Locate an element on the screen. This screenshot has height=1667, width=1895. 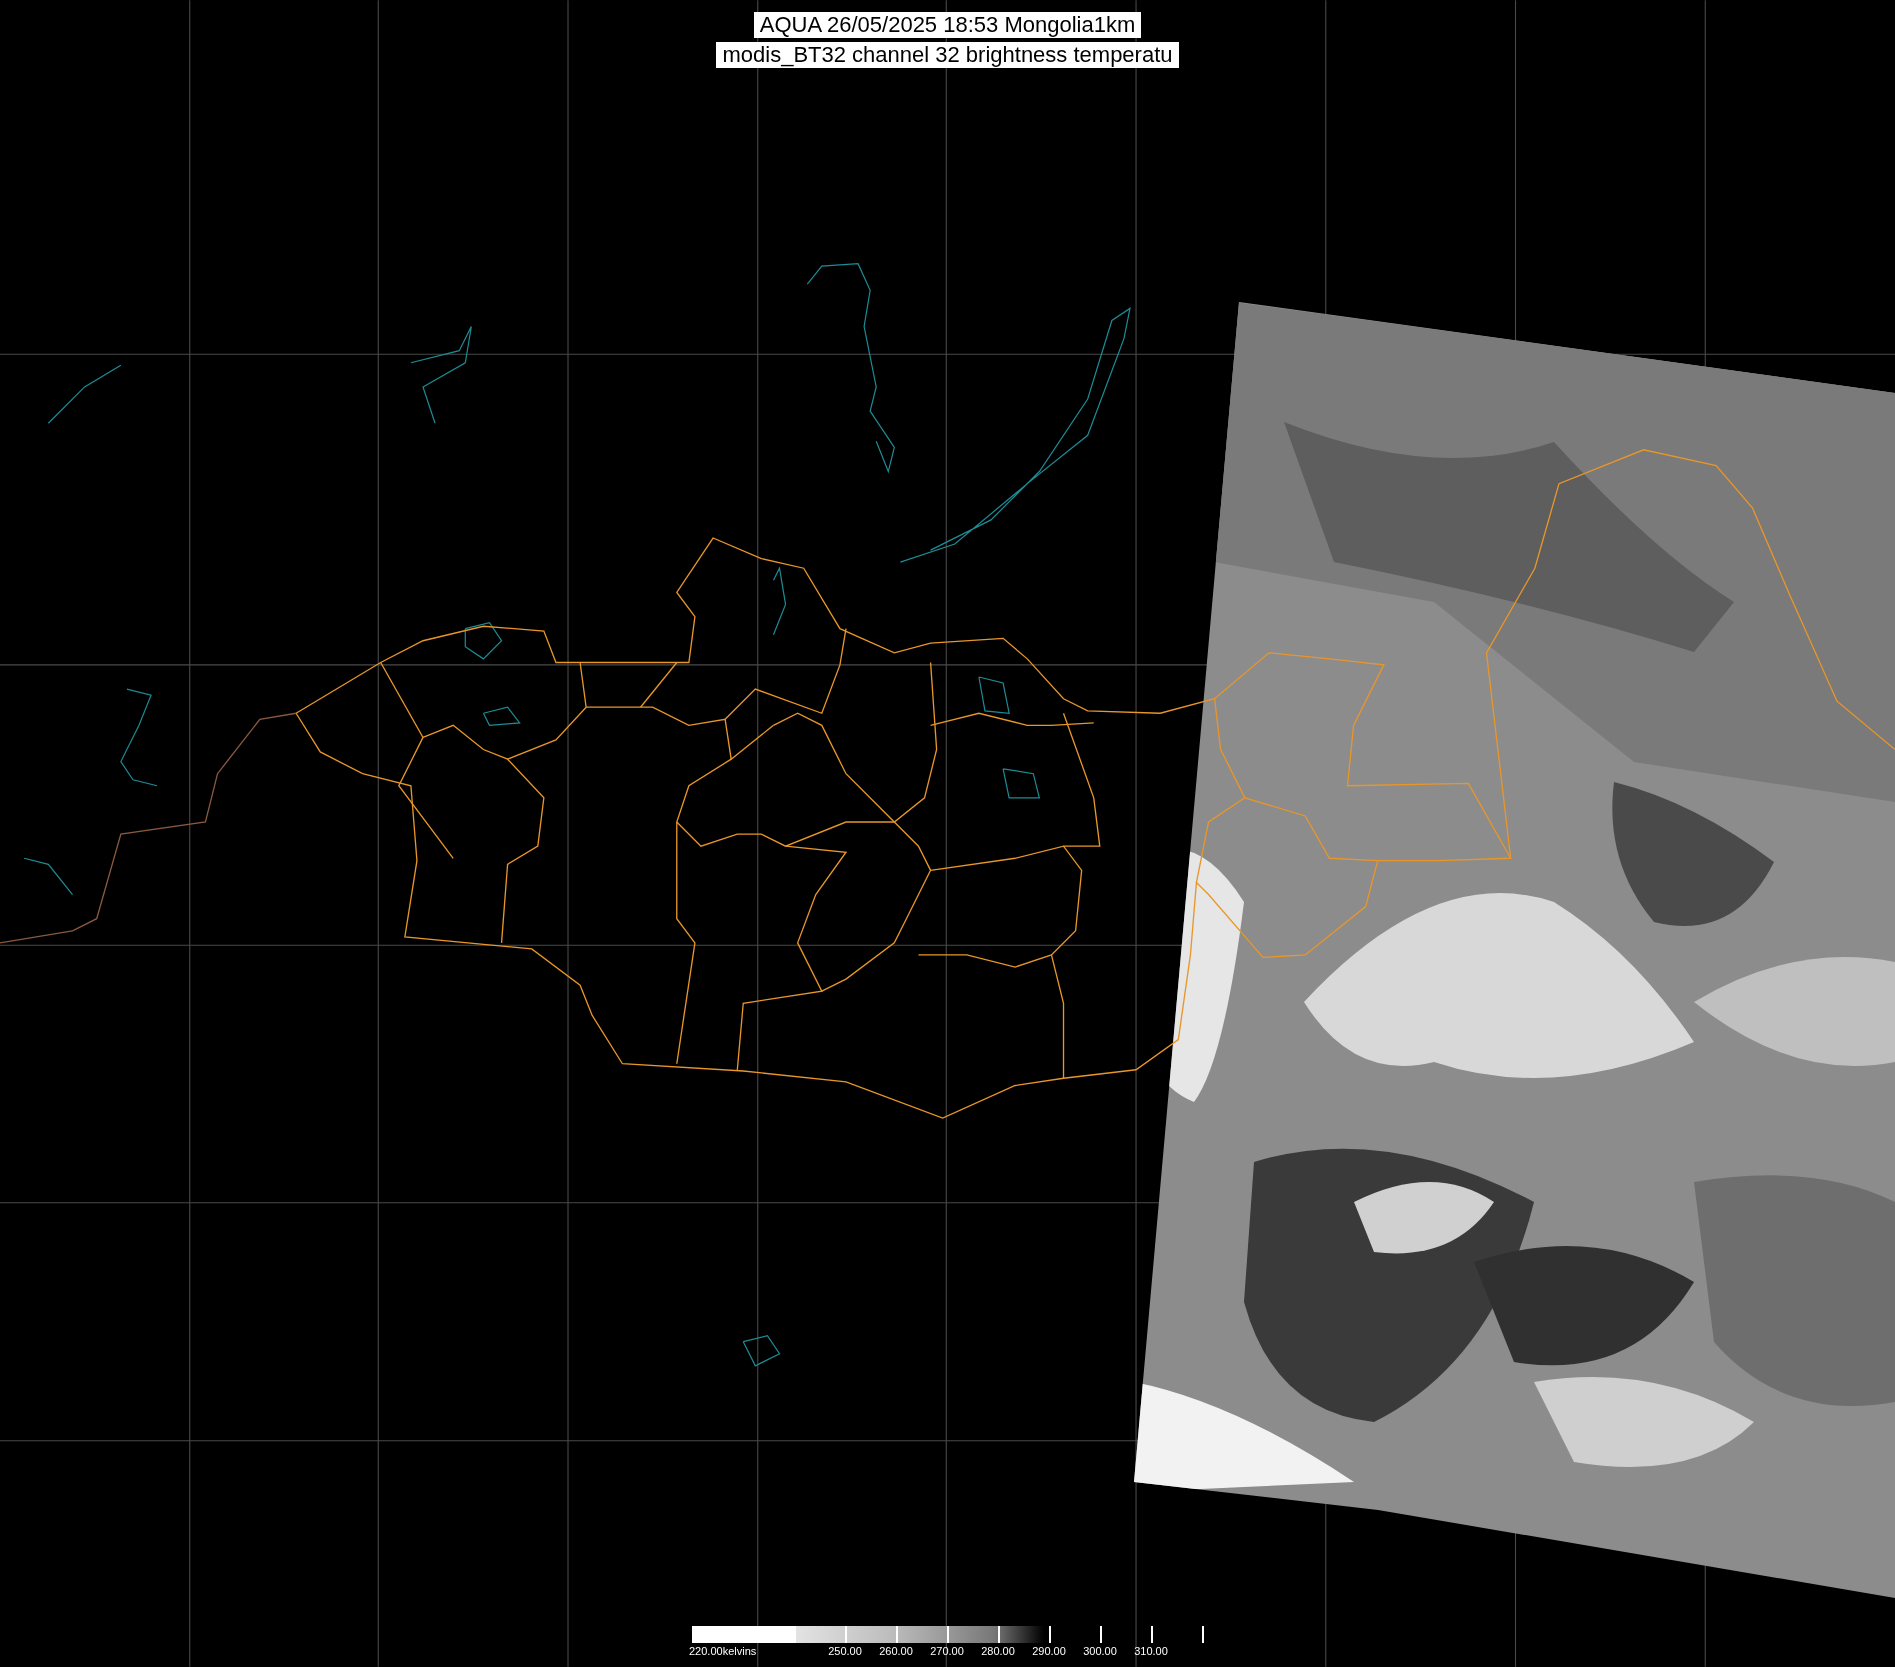
scale-label: 270.00 is located at coordinates (947, 1651).